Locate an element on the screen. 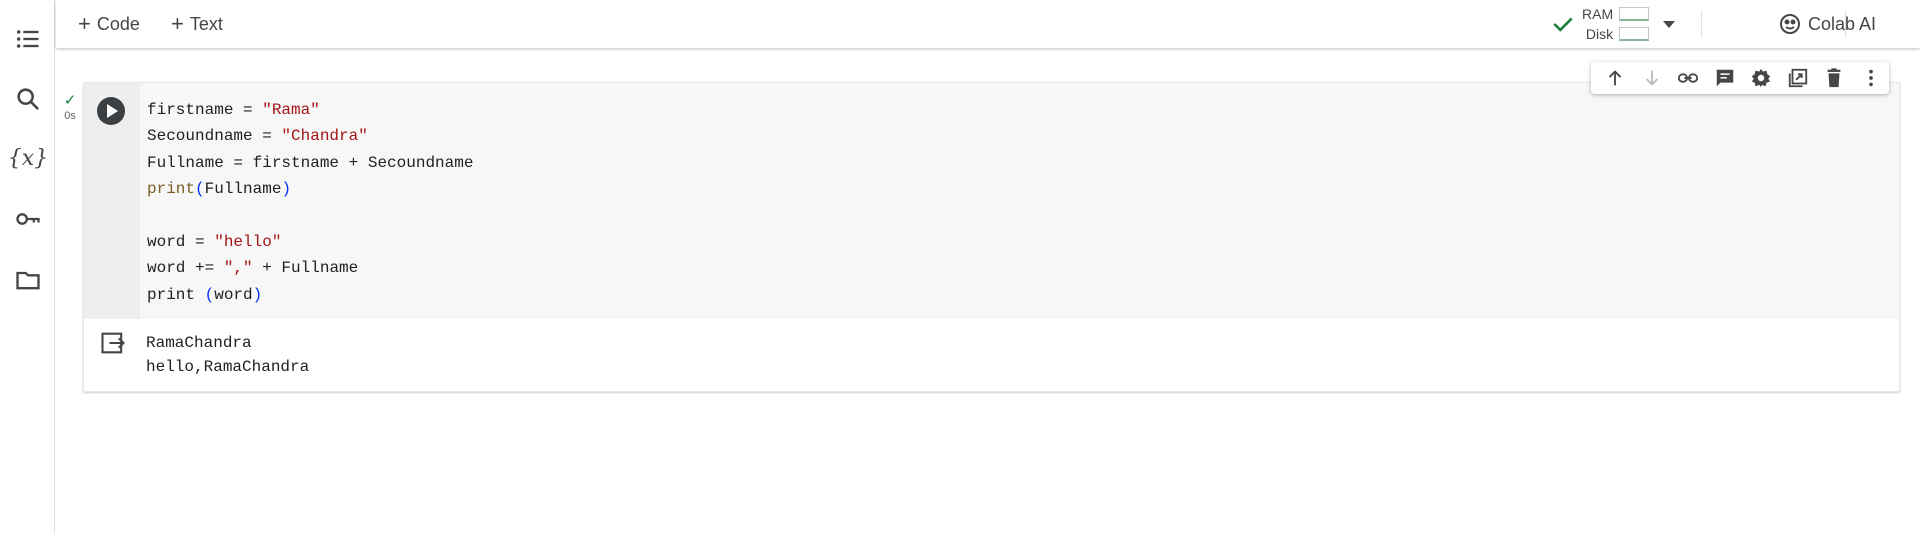 This screenshot has height=533, width=1920. execution-time: 0s is located at coordinates (70, 116).